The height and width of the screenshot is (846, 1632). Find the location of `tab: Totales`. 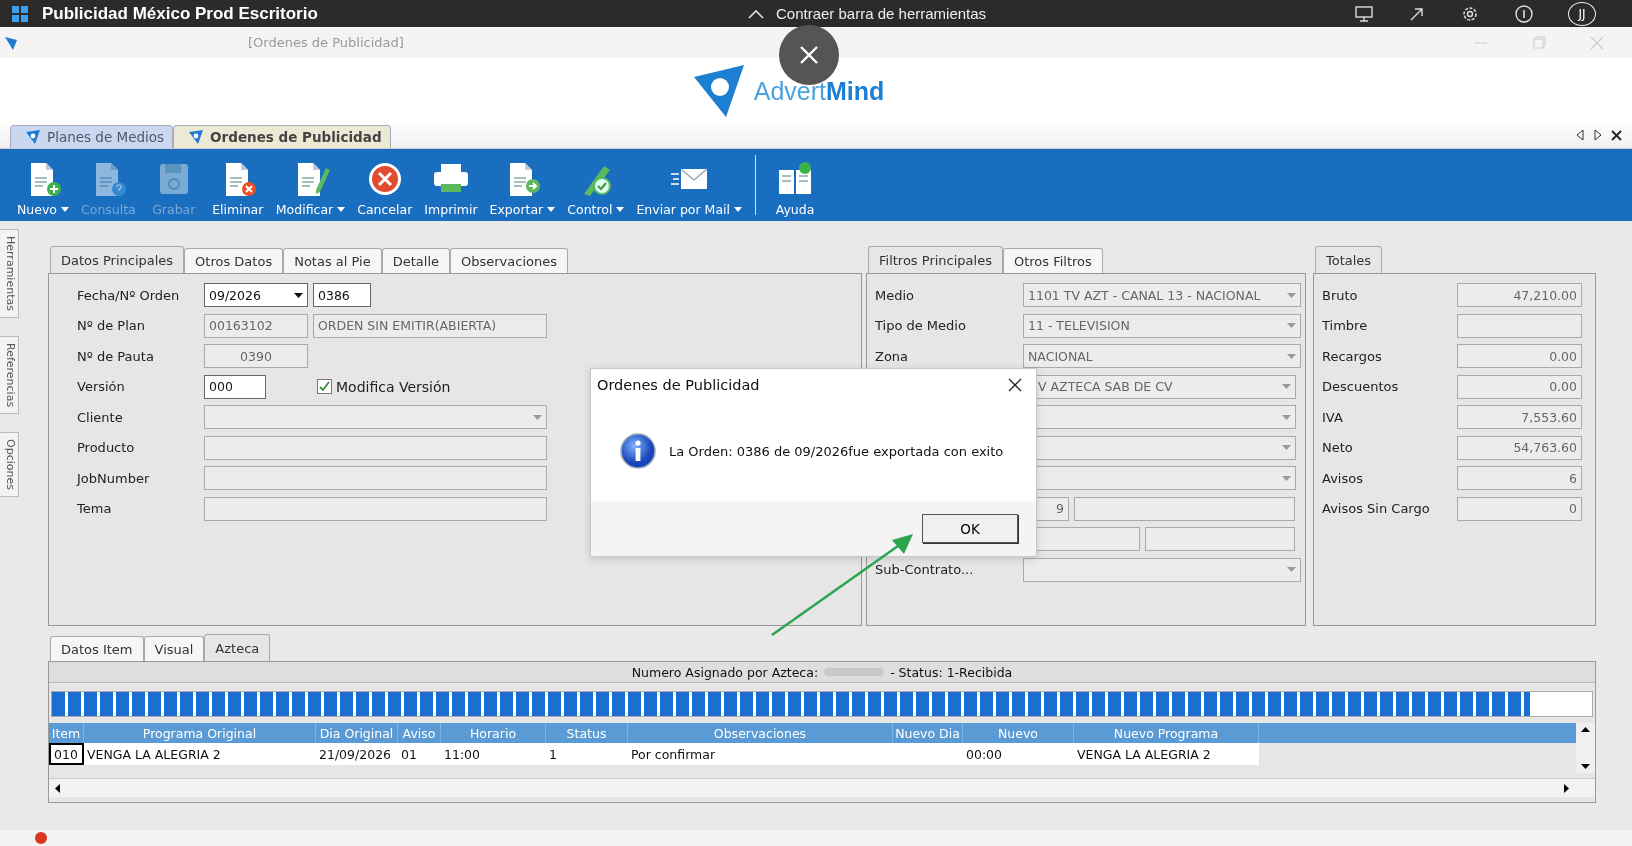

tab: Totales is located at coordinates (1349, 259).